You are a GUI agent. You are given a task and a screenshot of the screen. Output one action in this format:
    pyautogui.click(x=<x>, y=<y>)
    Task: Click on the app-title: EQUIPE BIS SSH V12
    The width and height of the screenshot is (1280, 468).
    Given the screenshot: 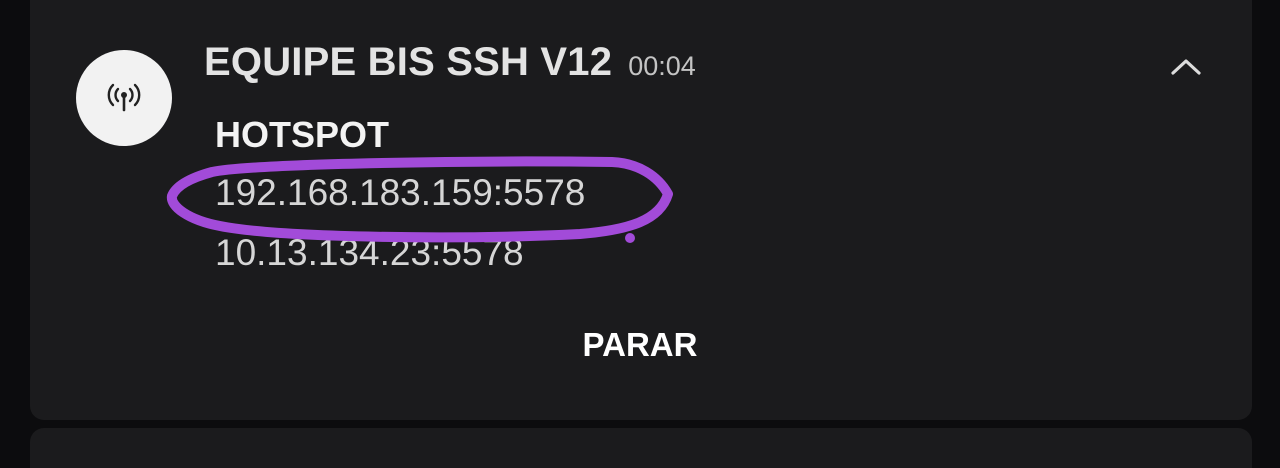 What is the action you would take?
    pyautogui.click(x=408, y=62)
    